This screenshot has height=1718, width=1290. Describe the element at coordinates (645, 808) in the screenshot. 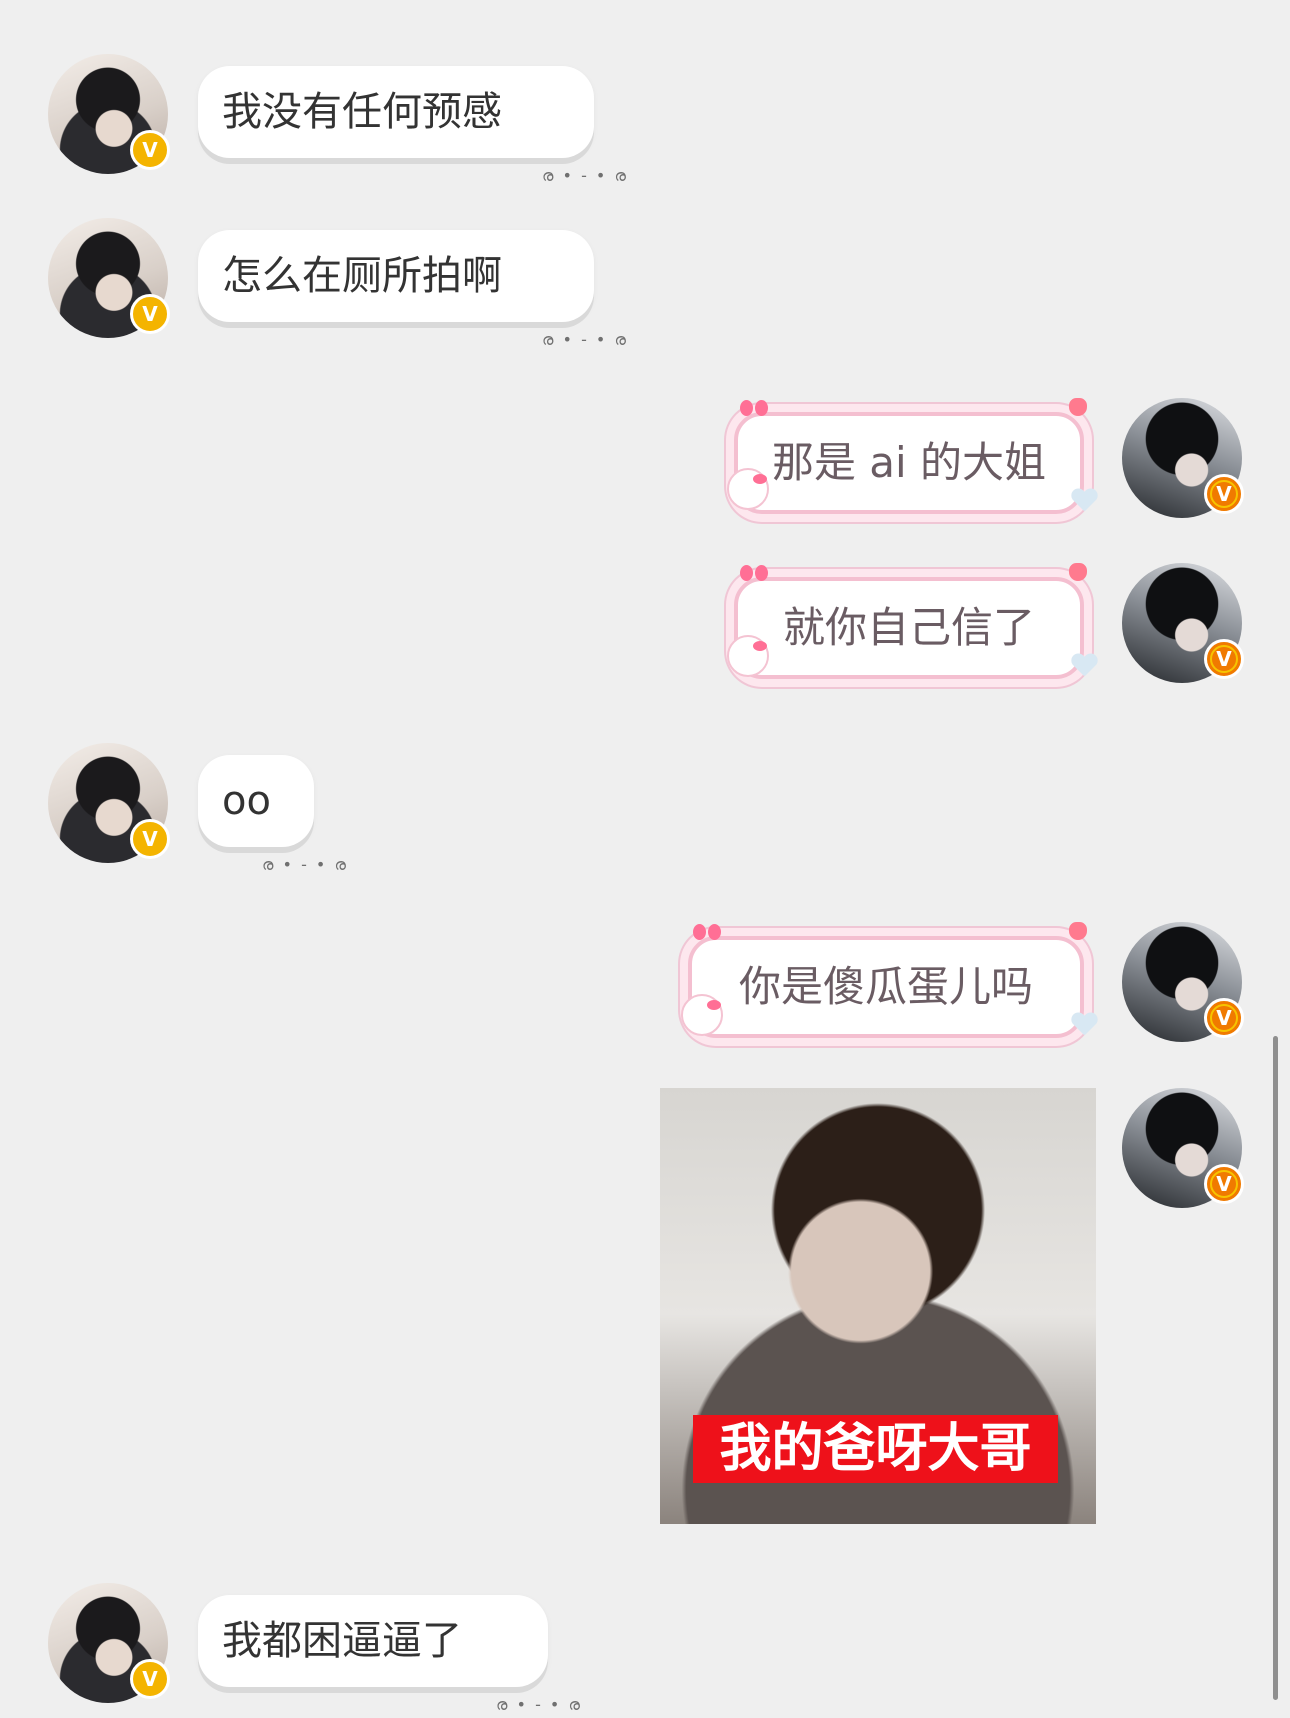

I see `message-row-5: V oo ര • - • ര` at that location.